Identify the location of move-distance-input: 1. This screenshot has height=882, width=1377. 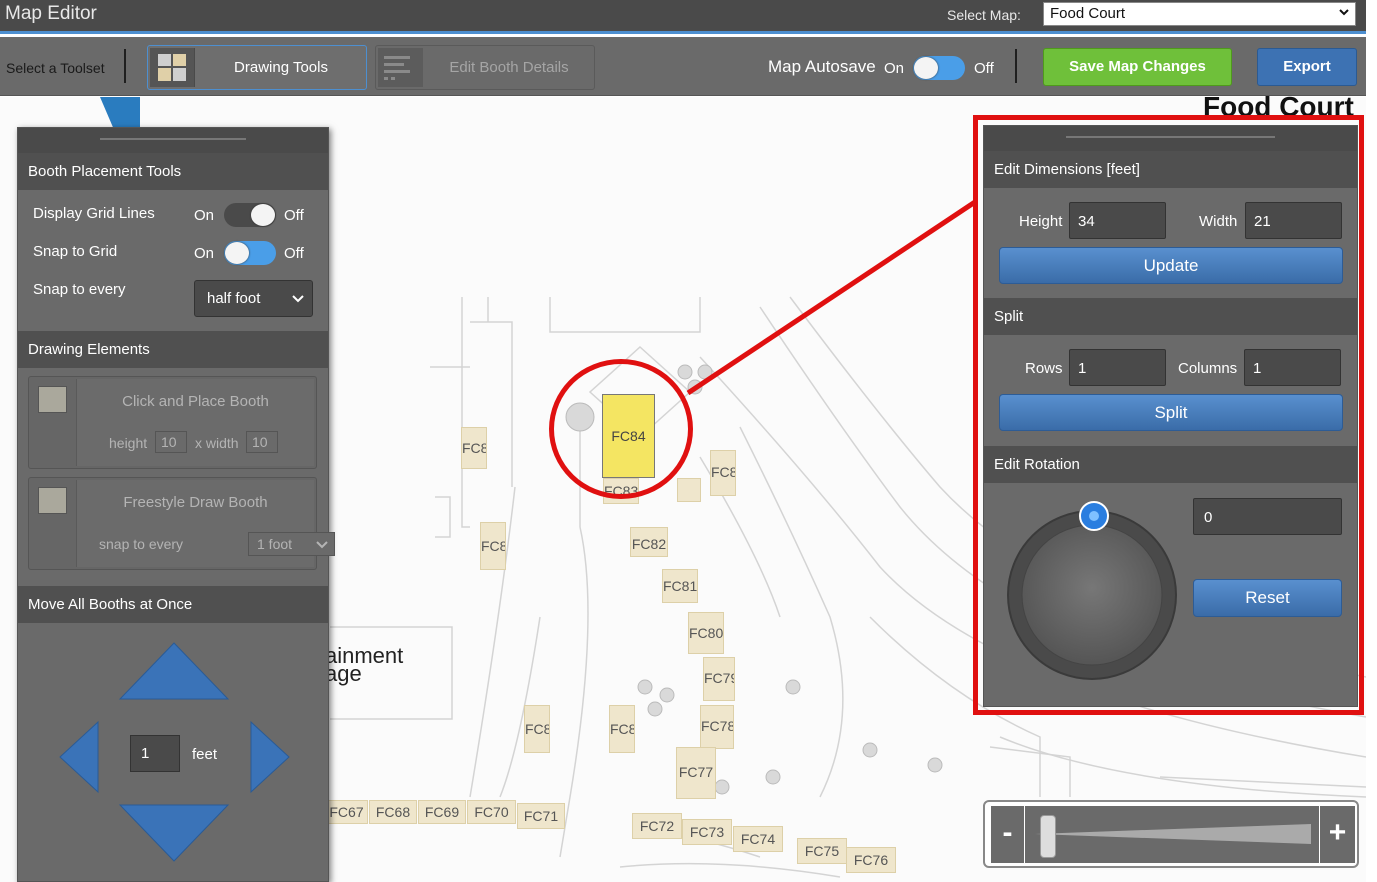
(155, 753).